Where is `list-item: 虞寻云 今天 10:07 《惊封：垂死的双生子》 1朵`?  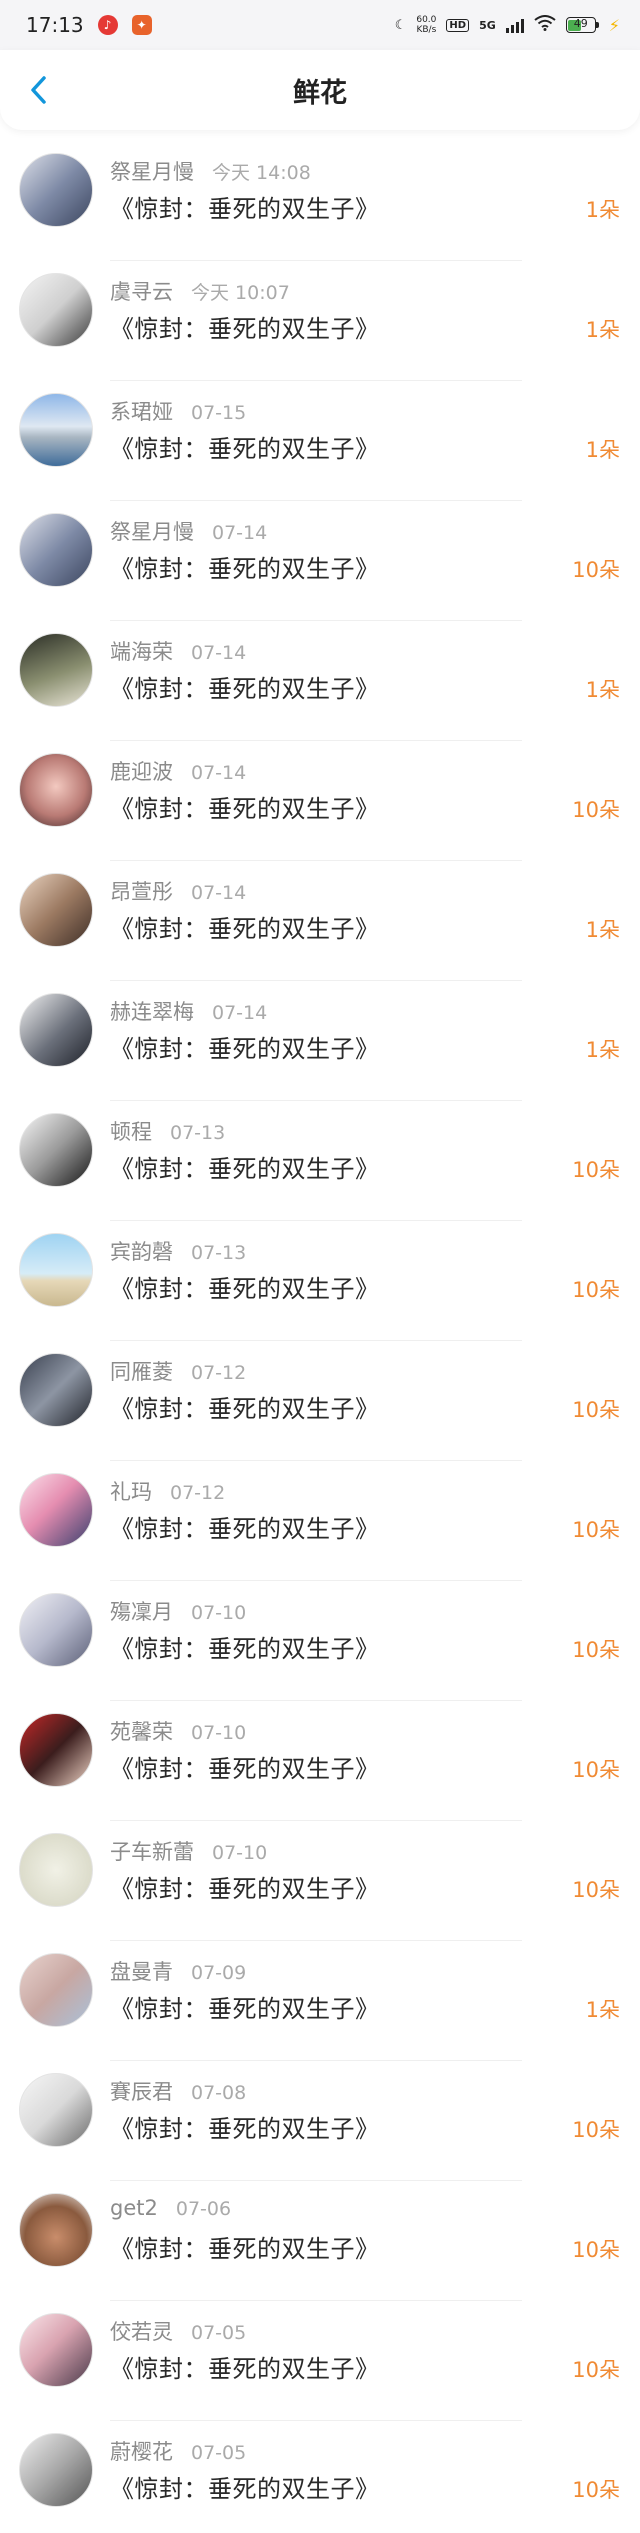 list-item: 虞寻云 今天 10:07 《惊封：垂死的双生子》 1朵 is located at coordinates (320, 320).